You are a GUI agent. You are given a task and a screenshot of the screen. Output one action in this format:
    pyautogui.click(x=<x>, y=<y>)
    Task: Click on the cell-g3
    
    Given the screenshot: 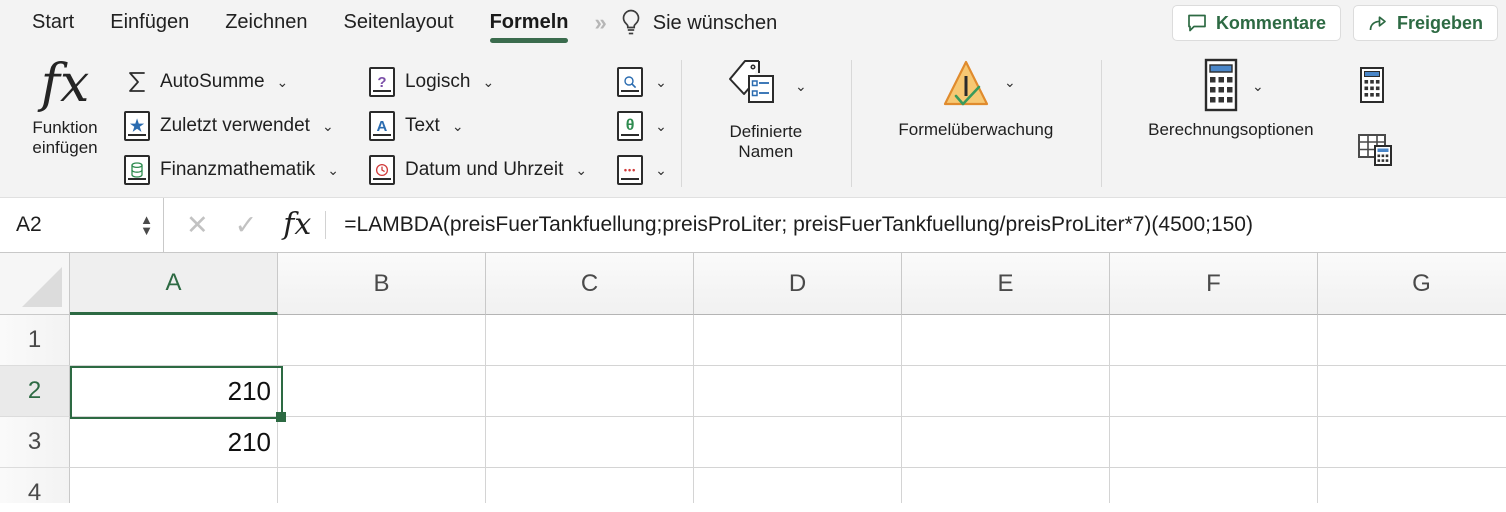 What is the action you would take?
    pyautogui.click(x=1412, y=442)
    